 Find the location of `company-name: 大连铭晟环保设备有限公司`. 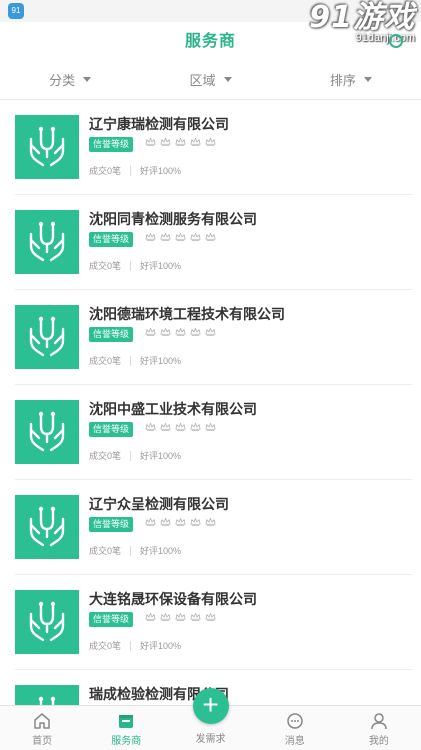

company-name: 大连铭晟环保设备有限公司 is located at coordinates (173, 599).